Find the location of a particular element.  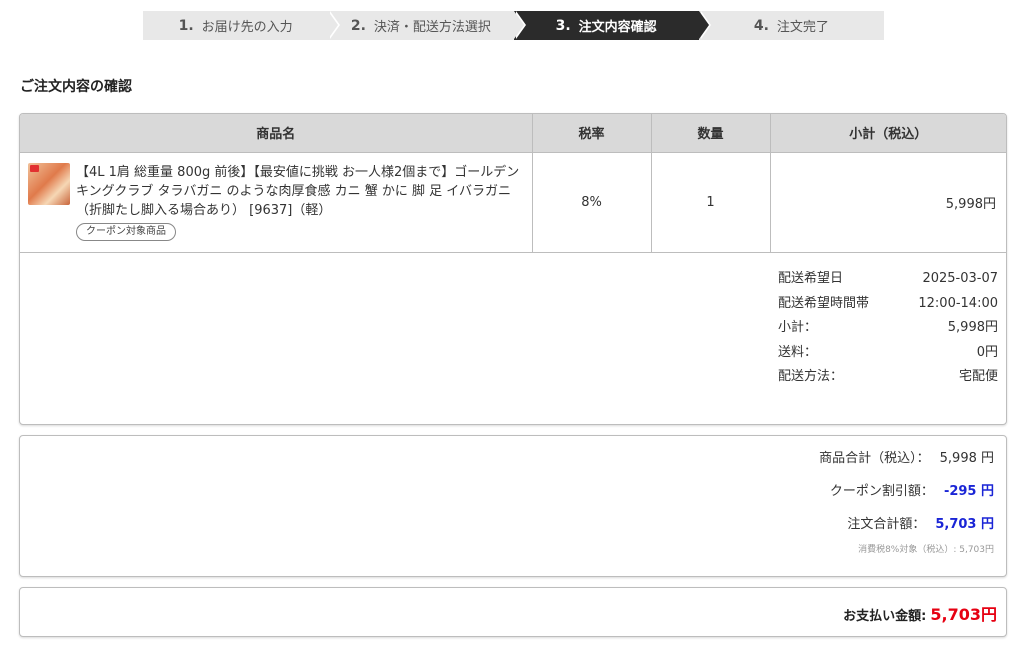

payment-amount-label: お支払い金額: is located at coordinates (885, 616).